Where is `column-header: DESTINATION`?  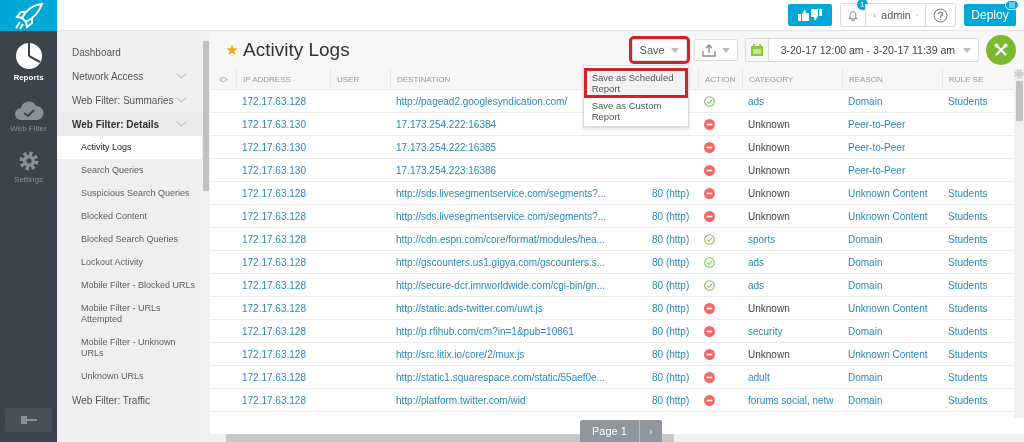
column-header: DESTINATION is located at coordinates (424, 79).